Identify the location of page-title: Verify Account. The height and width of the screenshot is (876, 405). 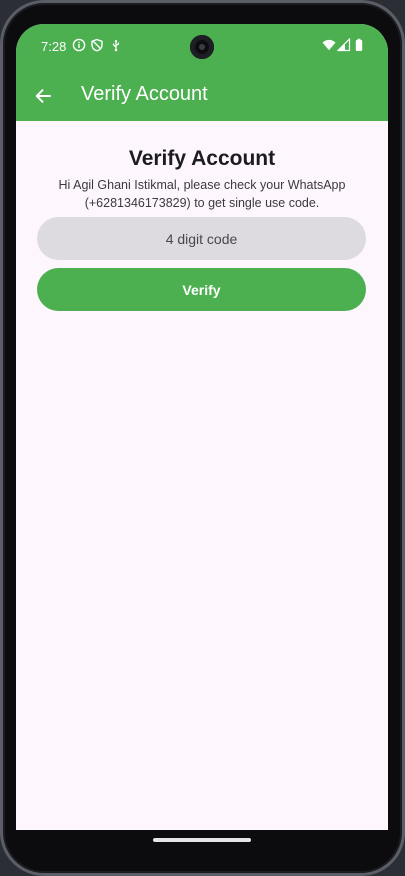
(202, 158).